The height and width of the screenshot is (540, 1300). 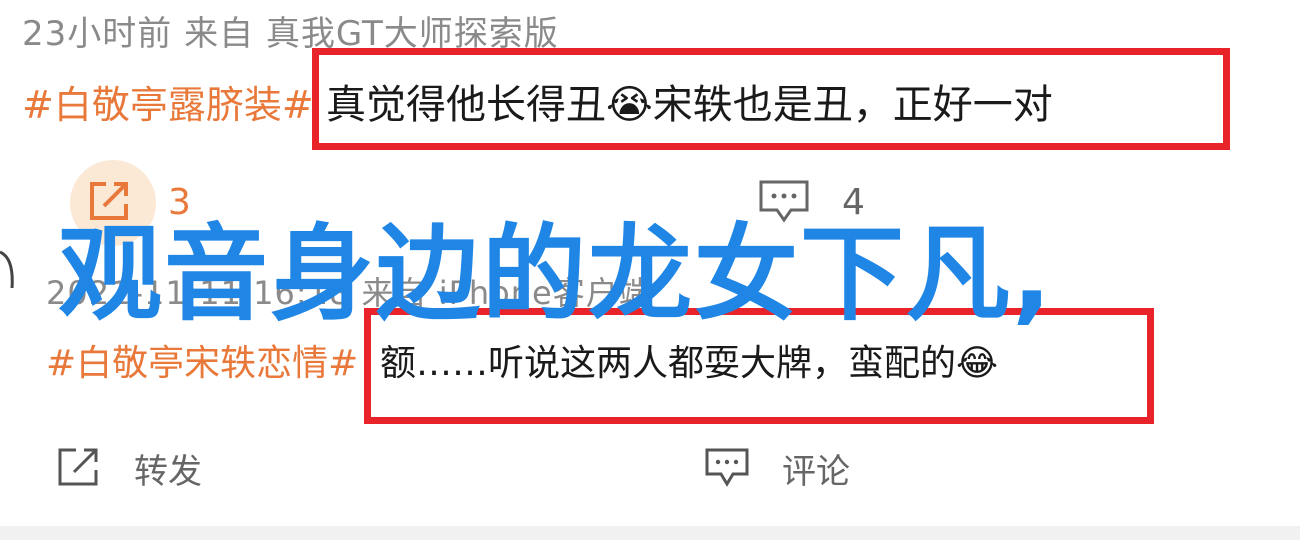 What do you see at coordinates (168, 468) in the screenshot?
I see `share-label: 转发` at bounding box center [168, 468].